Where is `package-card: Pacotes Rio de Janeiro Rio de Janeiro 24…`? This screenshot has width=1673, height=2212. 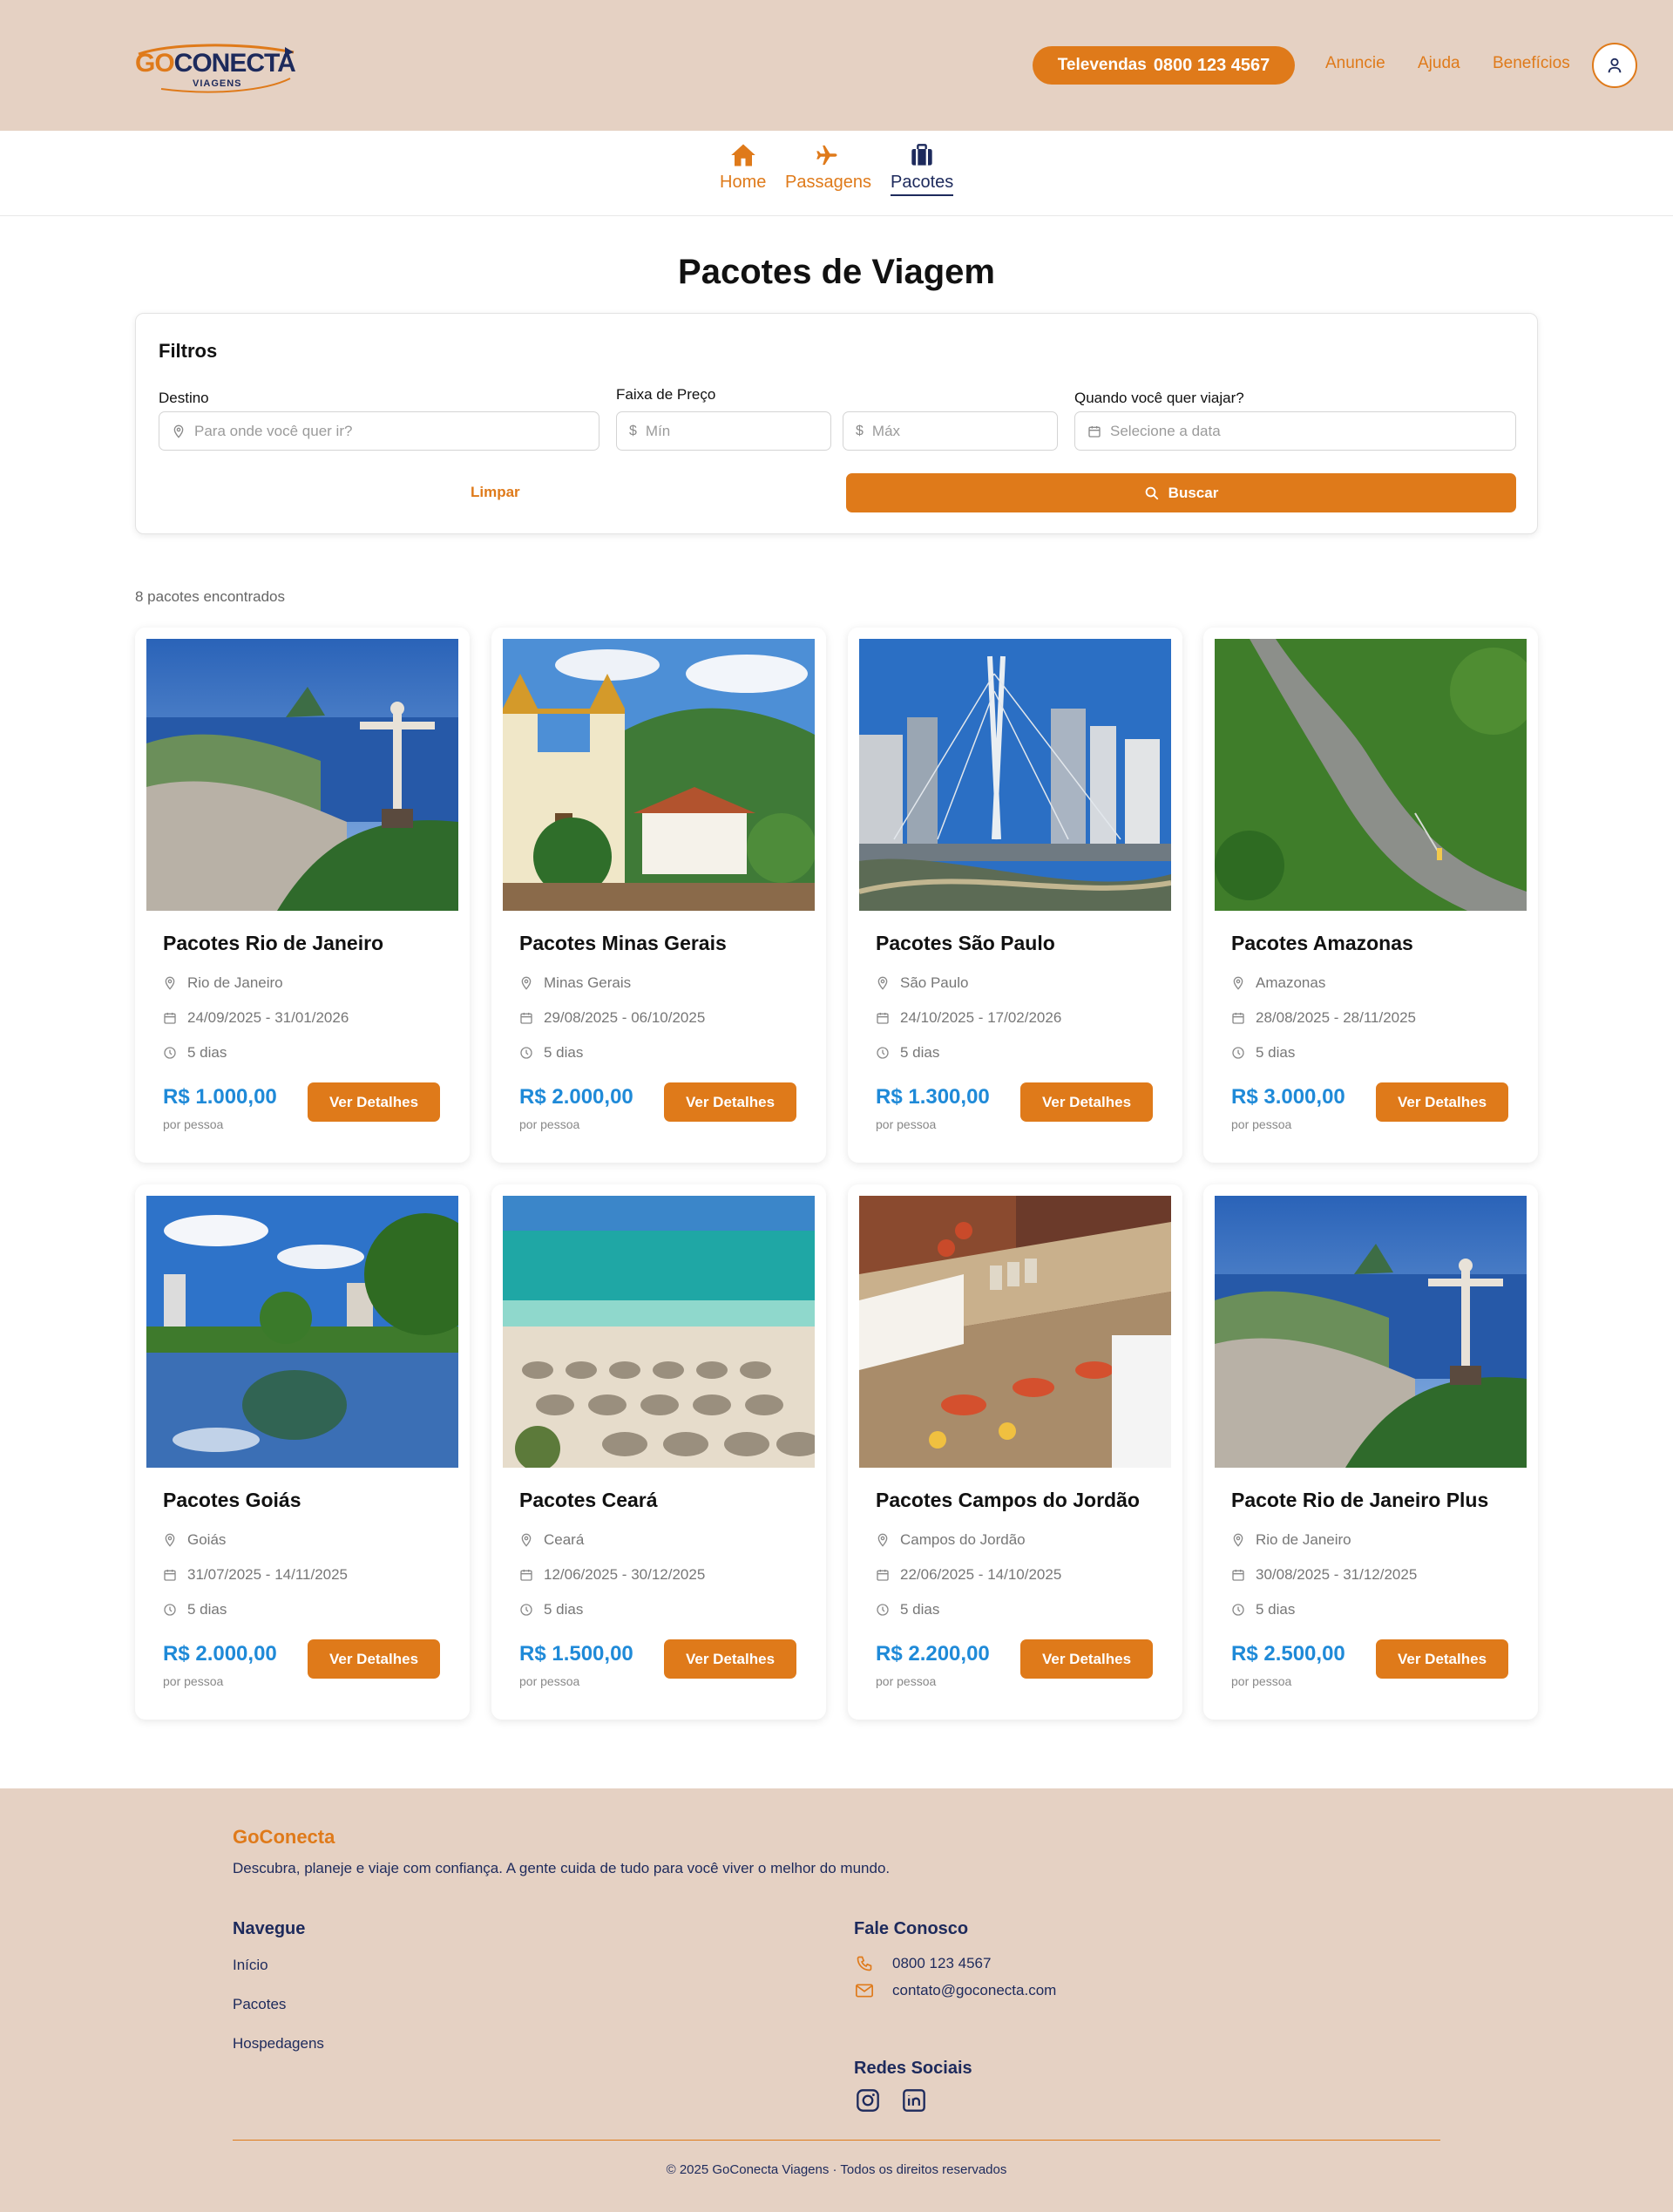
package-card: Pacotes Rio de Janeiro Rio de Janeiro 24… is located at coordinates (302, 896).